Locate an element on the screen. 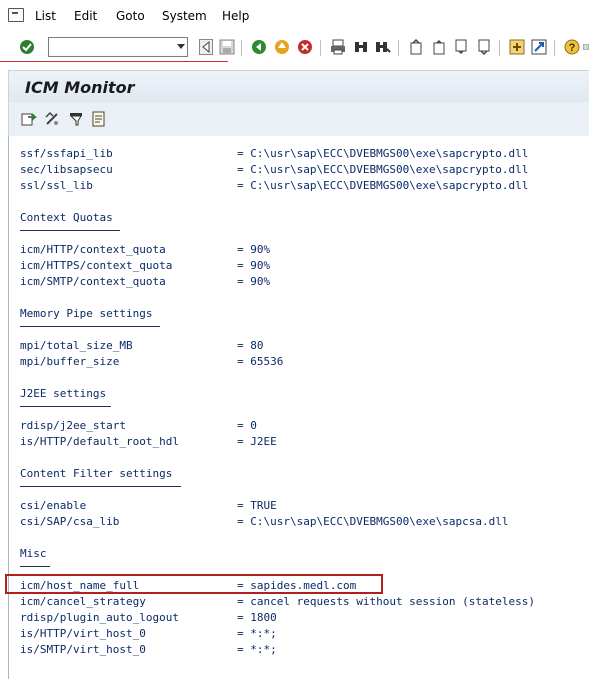 This screenshot has height=679, width=589. back-icon is located at coordinates (259, 47).